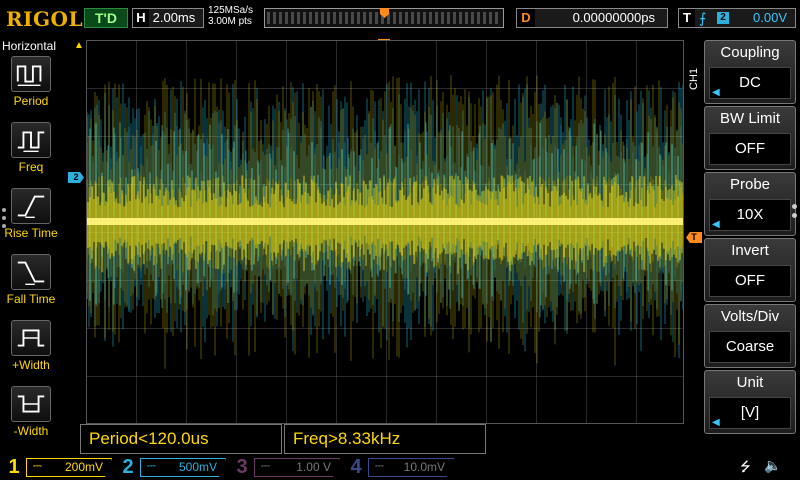 The image size is (800, 480). Describe the element at coordinates (231, 10) in the screenshot. I see `sample-rate: 125MSa/s` at that location.